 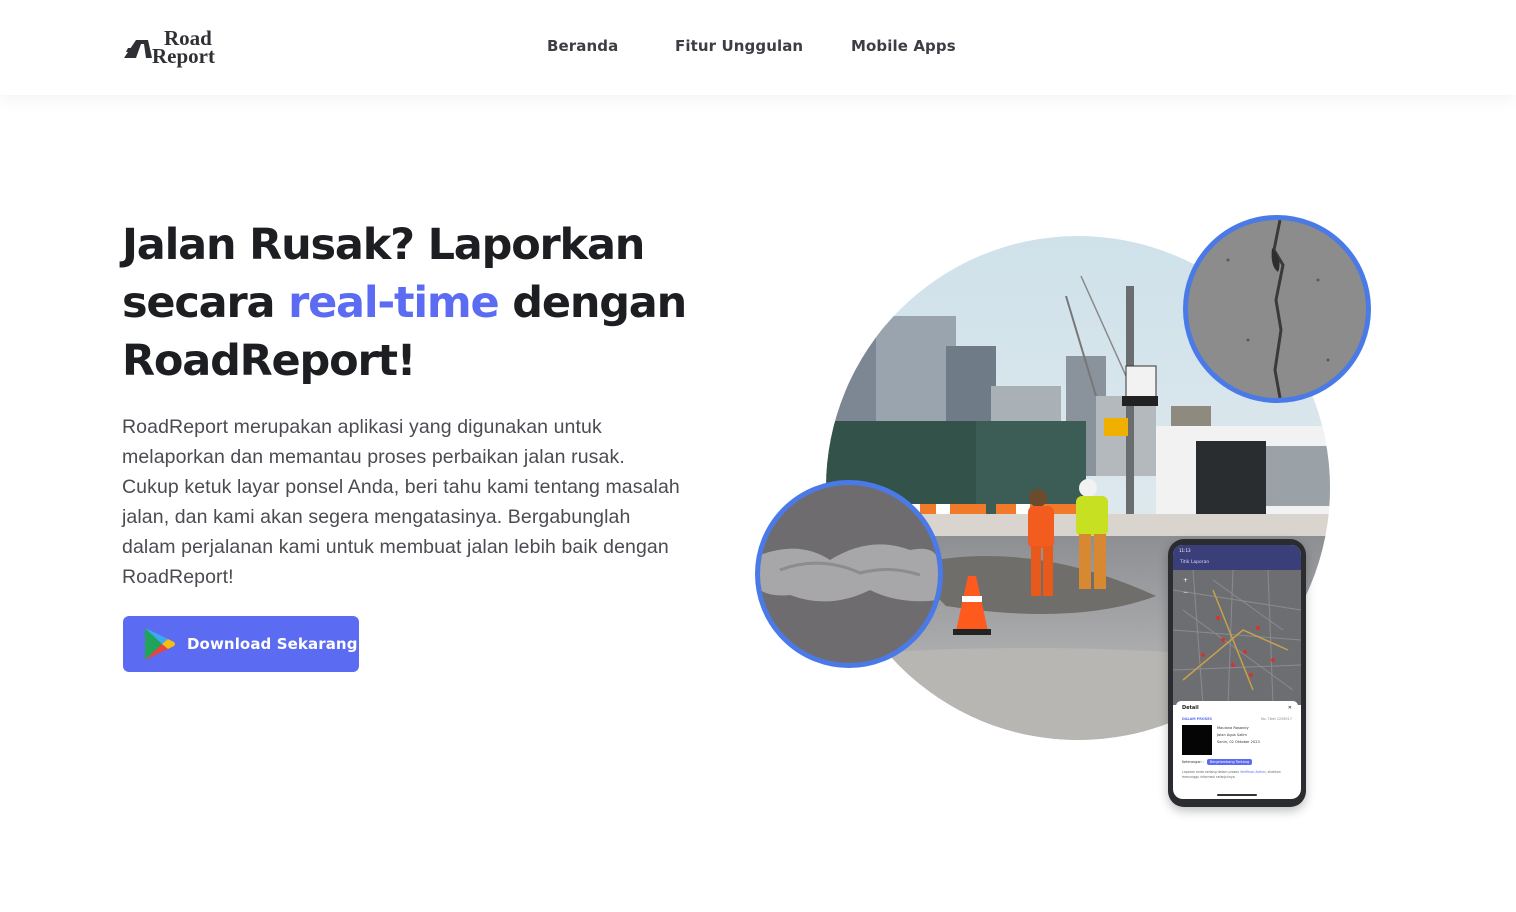 I want to click on nav-mobile-apps: Mobile Apps, so click(x=903, y=46).